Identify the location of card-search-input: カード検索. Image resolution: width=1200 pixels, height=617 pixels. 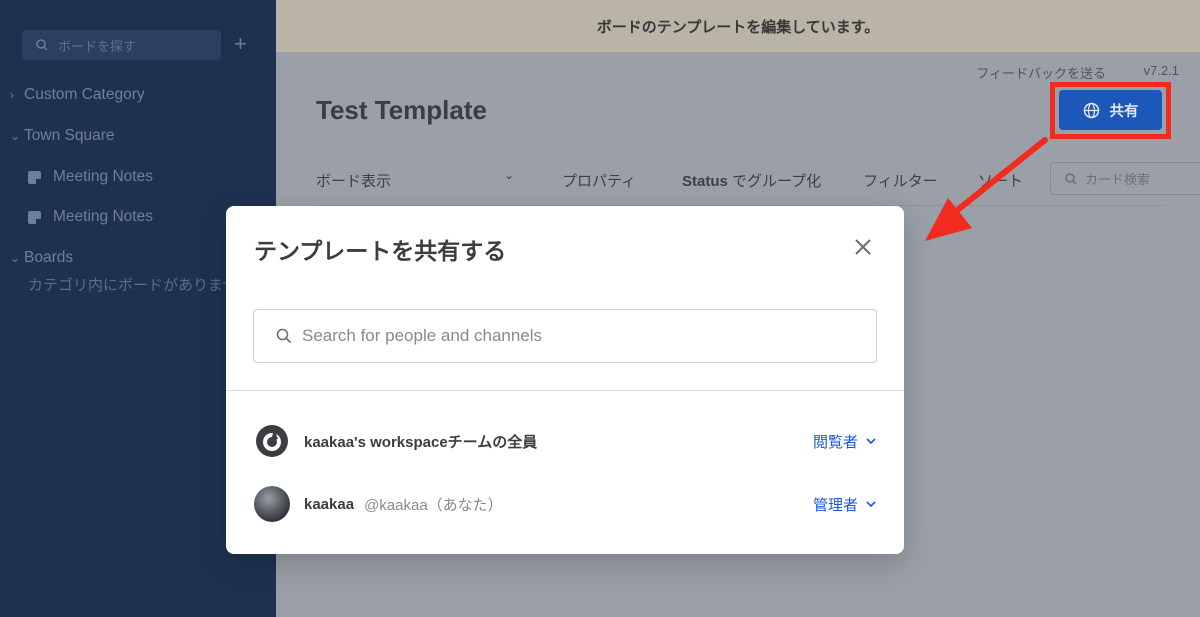
(1125, 178).